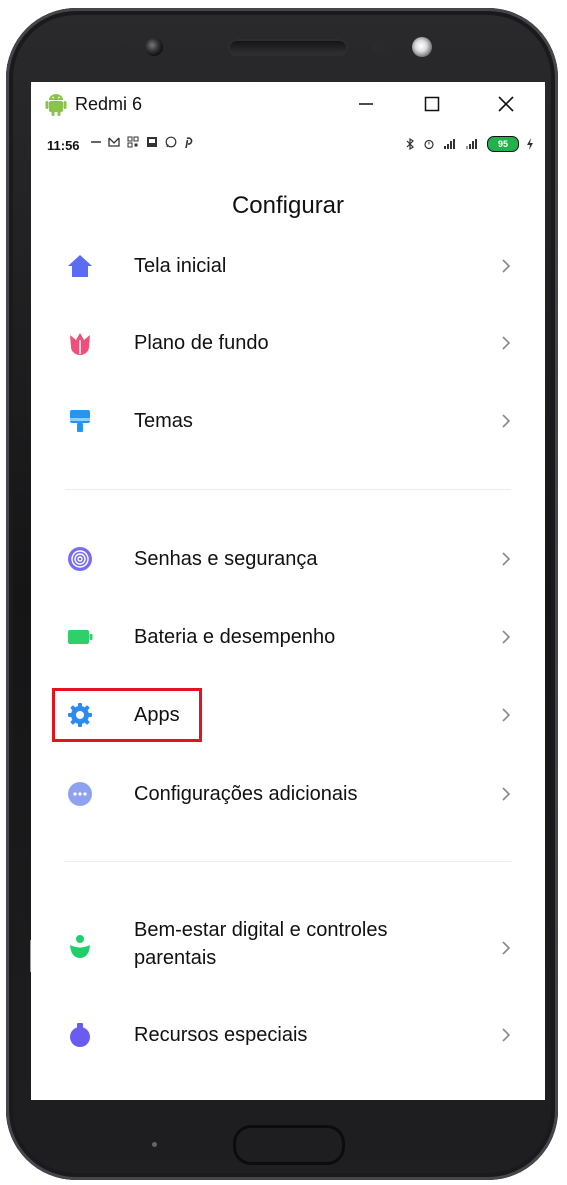 This screenshot has width=567, height=1185. What do you see at coordinates (201, 343) in the screenshot?
I see `menu-item-label: Plano de fundo` at bounding box center [201, 343].